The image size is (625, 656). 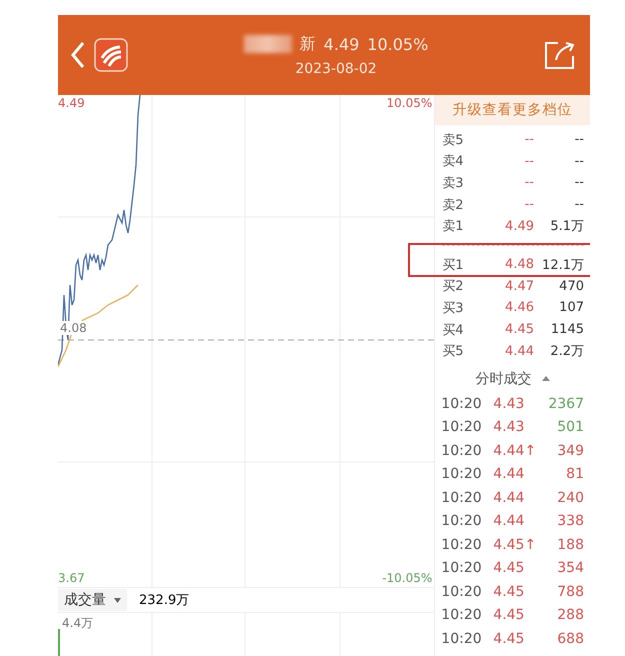 I want to click on trade-volume: 788, so click(x=570, y=592).